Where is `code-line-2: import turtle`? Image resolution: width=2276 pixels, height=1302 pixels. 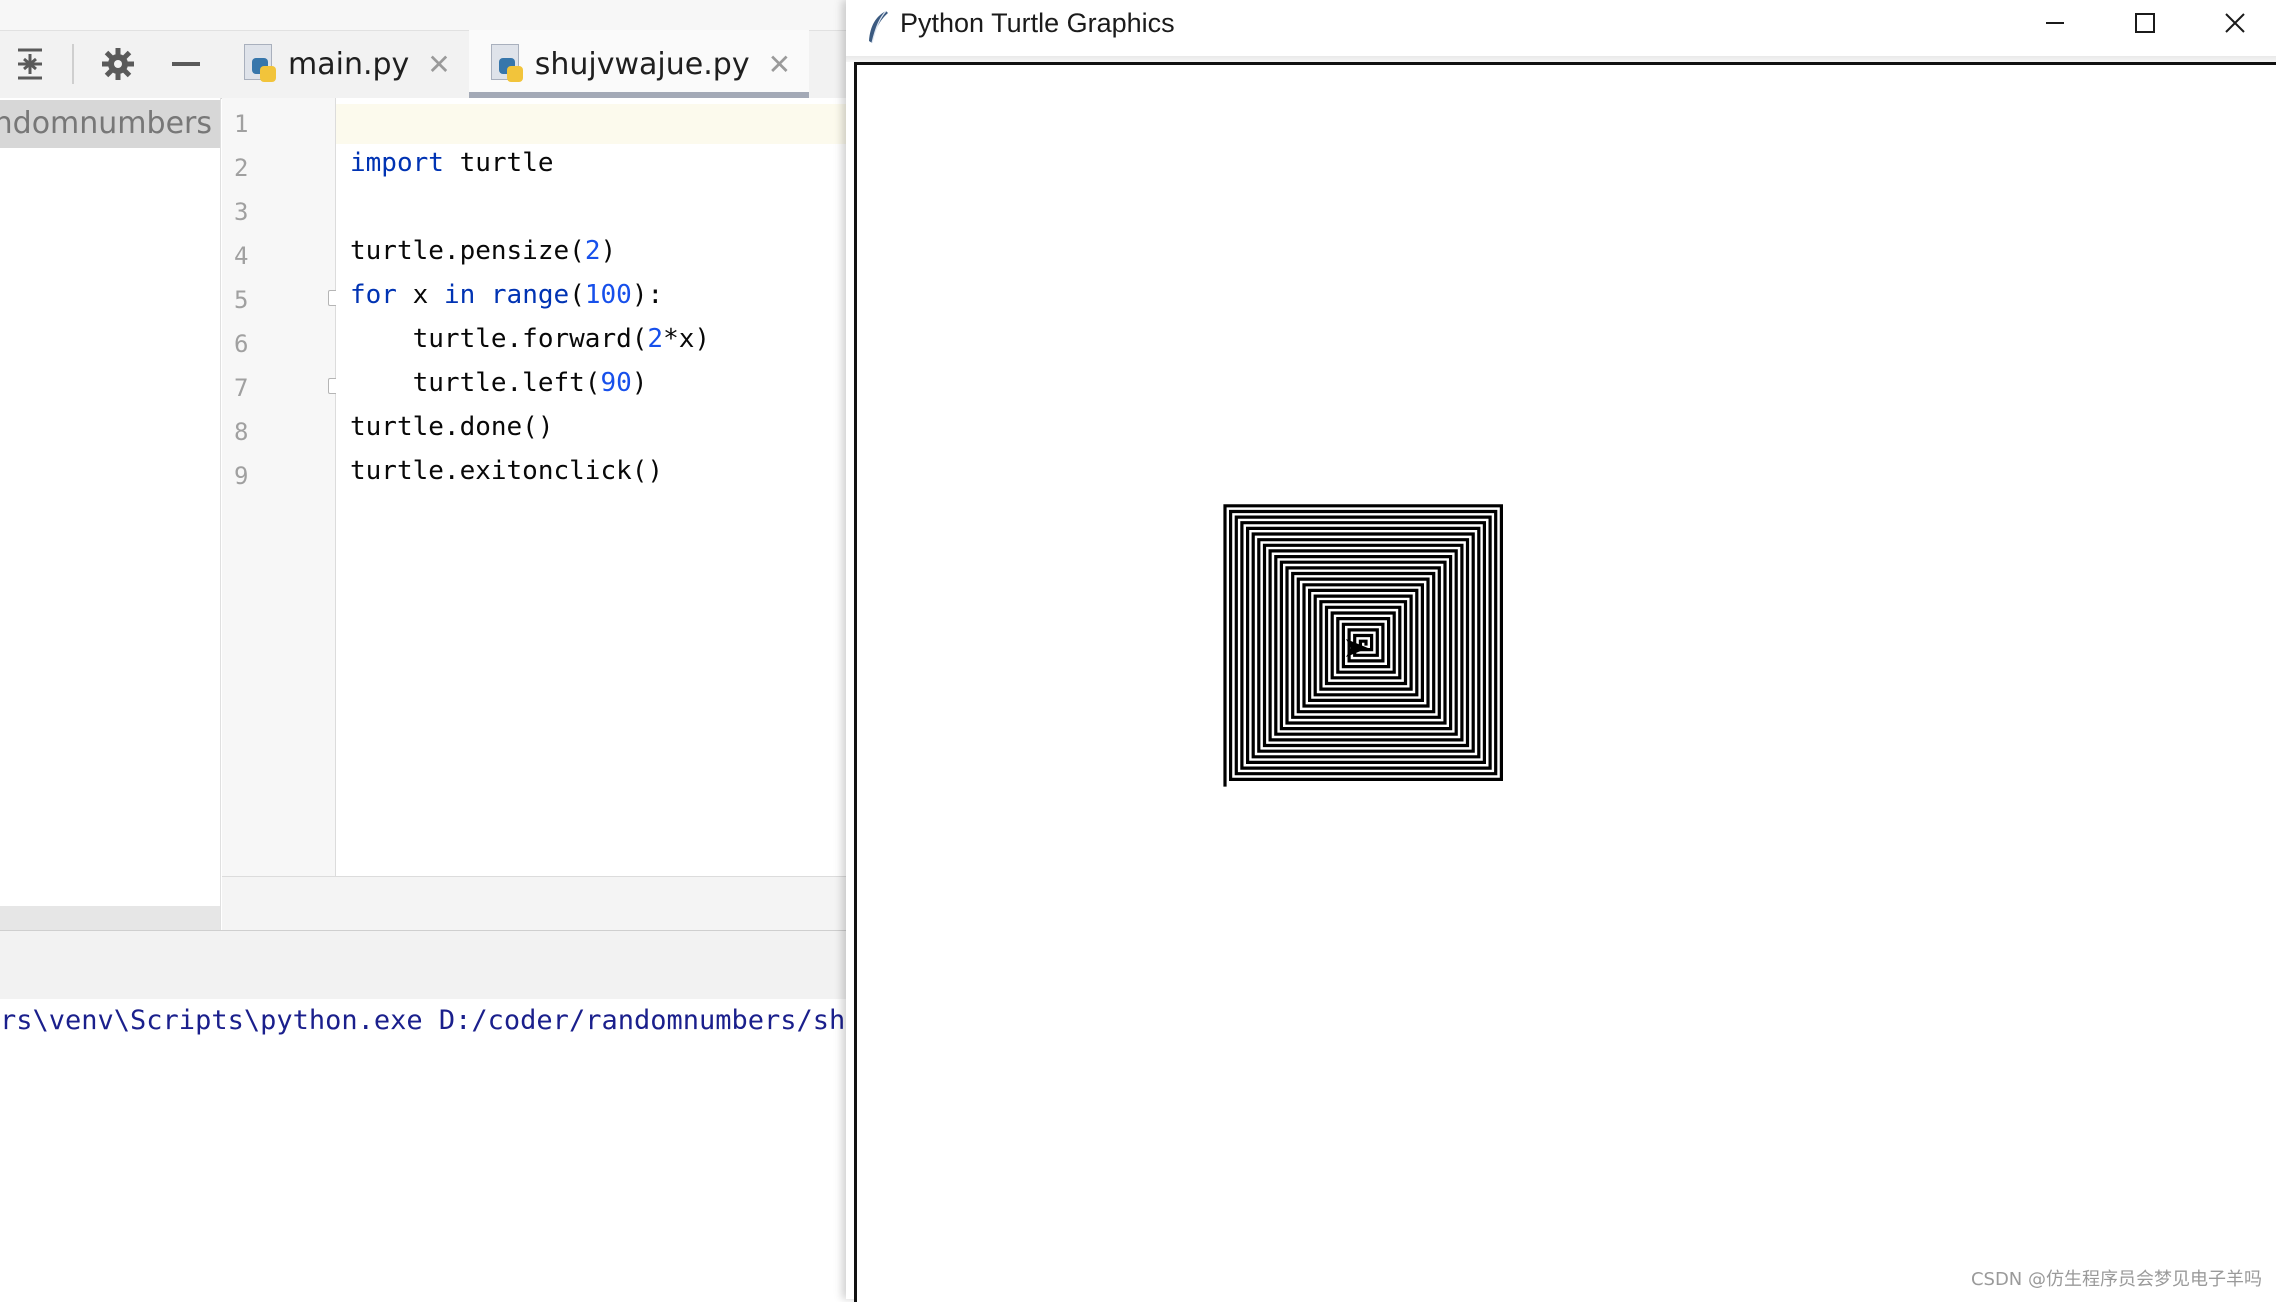 code-line-2: import turtle is located at coordinates (452, 163).